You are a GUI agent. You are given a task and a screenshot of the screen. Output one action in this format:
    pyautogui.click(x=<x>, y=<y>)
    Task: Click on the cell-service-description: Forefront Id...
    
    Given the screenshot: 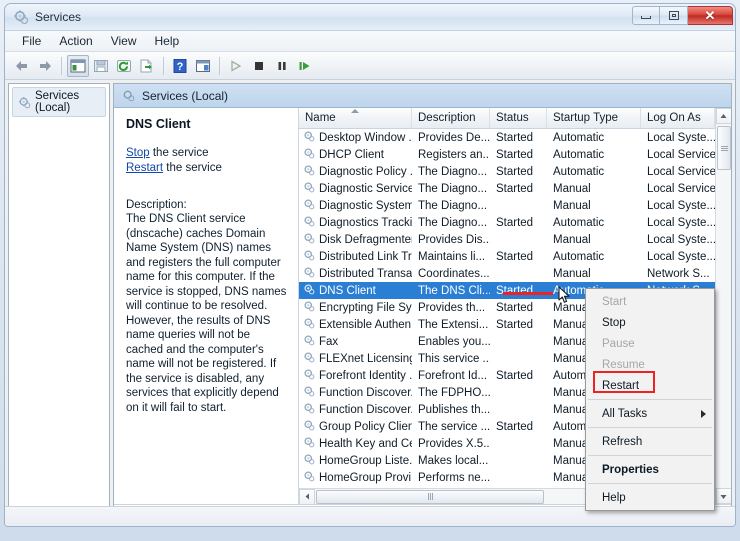 What is the action you would take?
    pyautogui.click(x=453, y=375)
    